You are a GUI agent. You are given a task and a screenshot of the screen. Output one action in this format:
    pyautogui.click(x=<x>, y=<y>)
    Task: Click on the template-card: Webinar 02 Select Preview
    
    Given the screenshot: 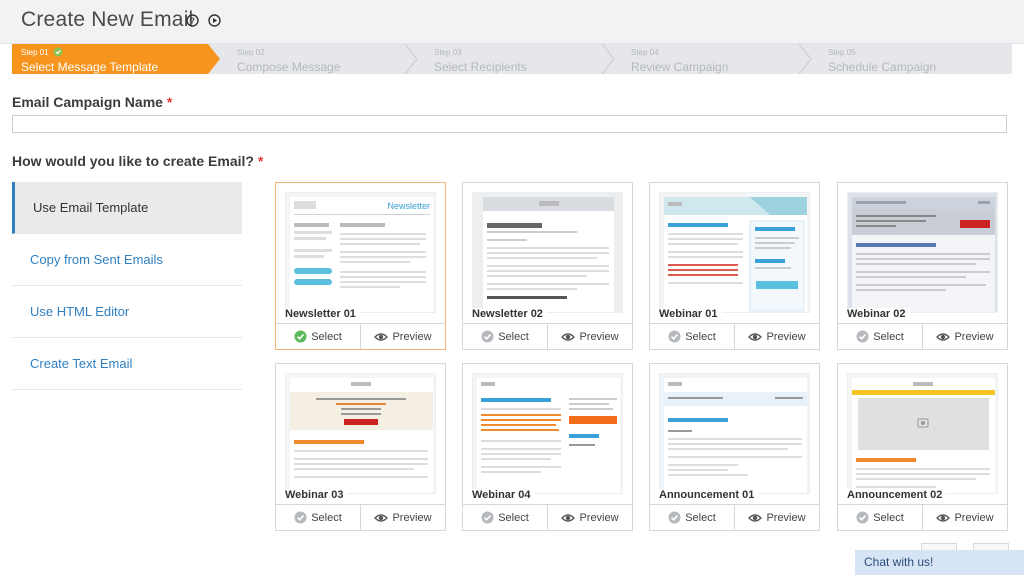 What is the action you would take?
    pyautogui.click(x=922, y=266)
    